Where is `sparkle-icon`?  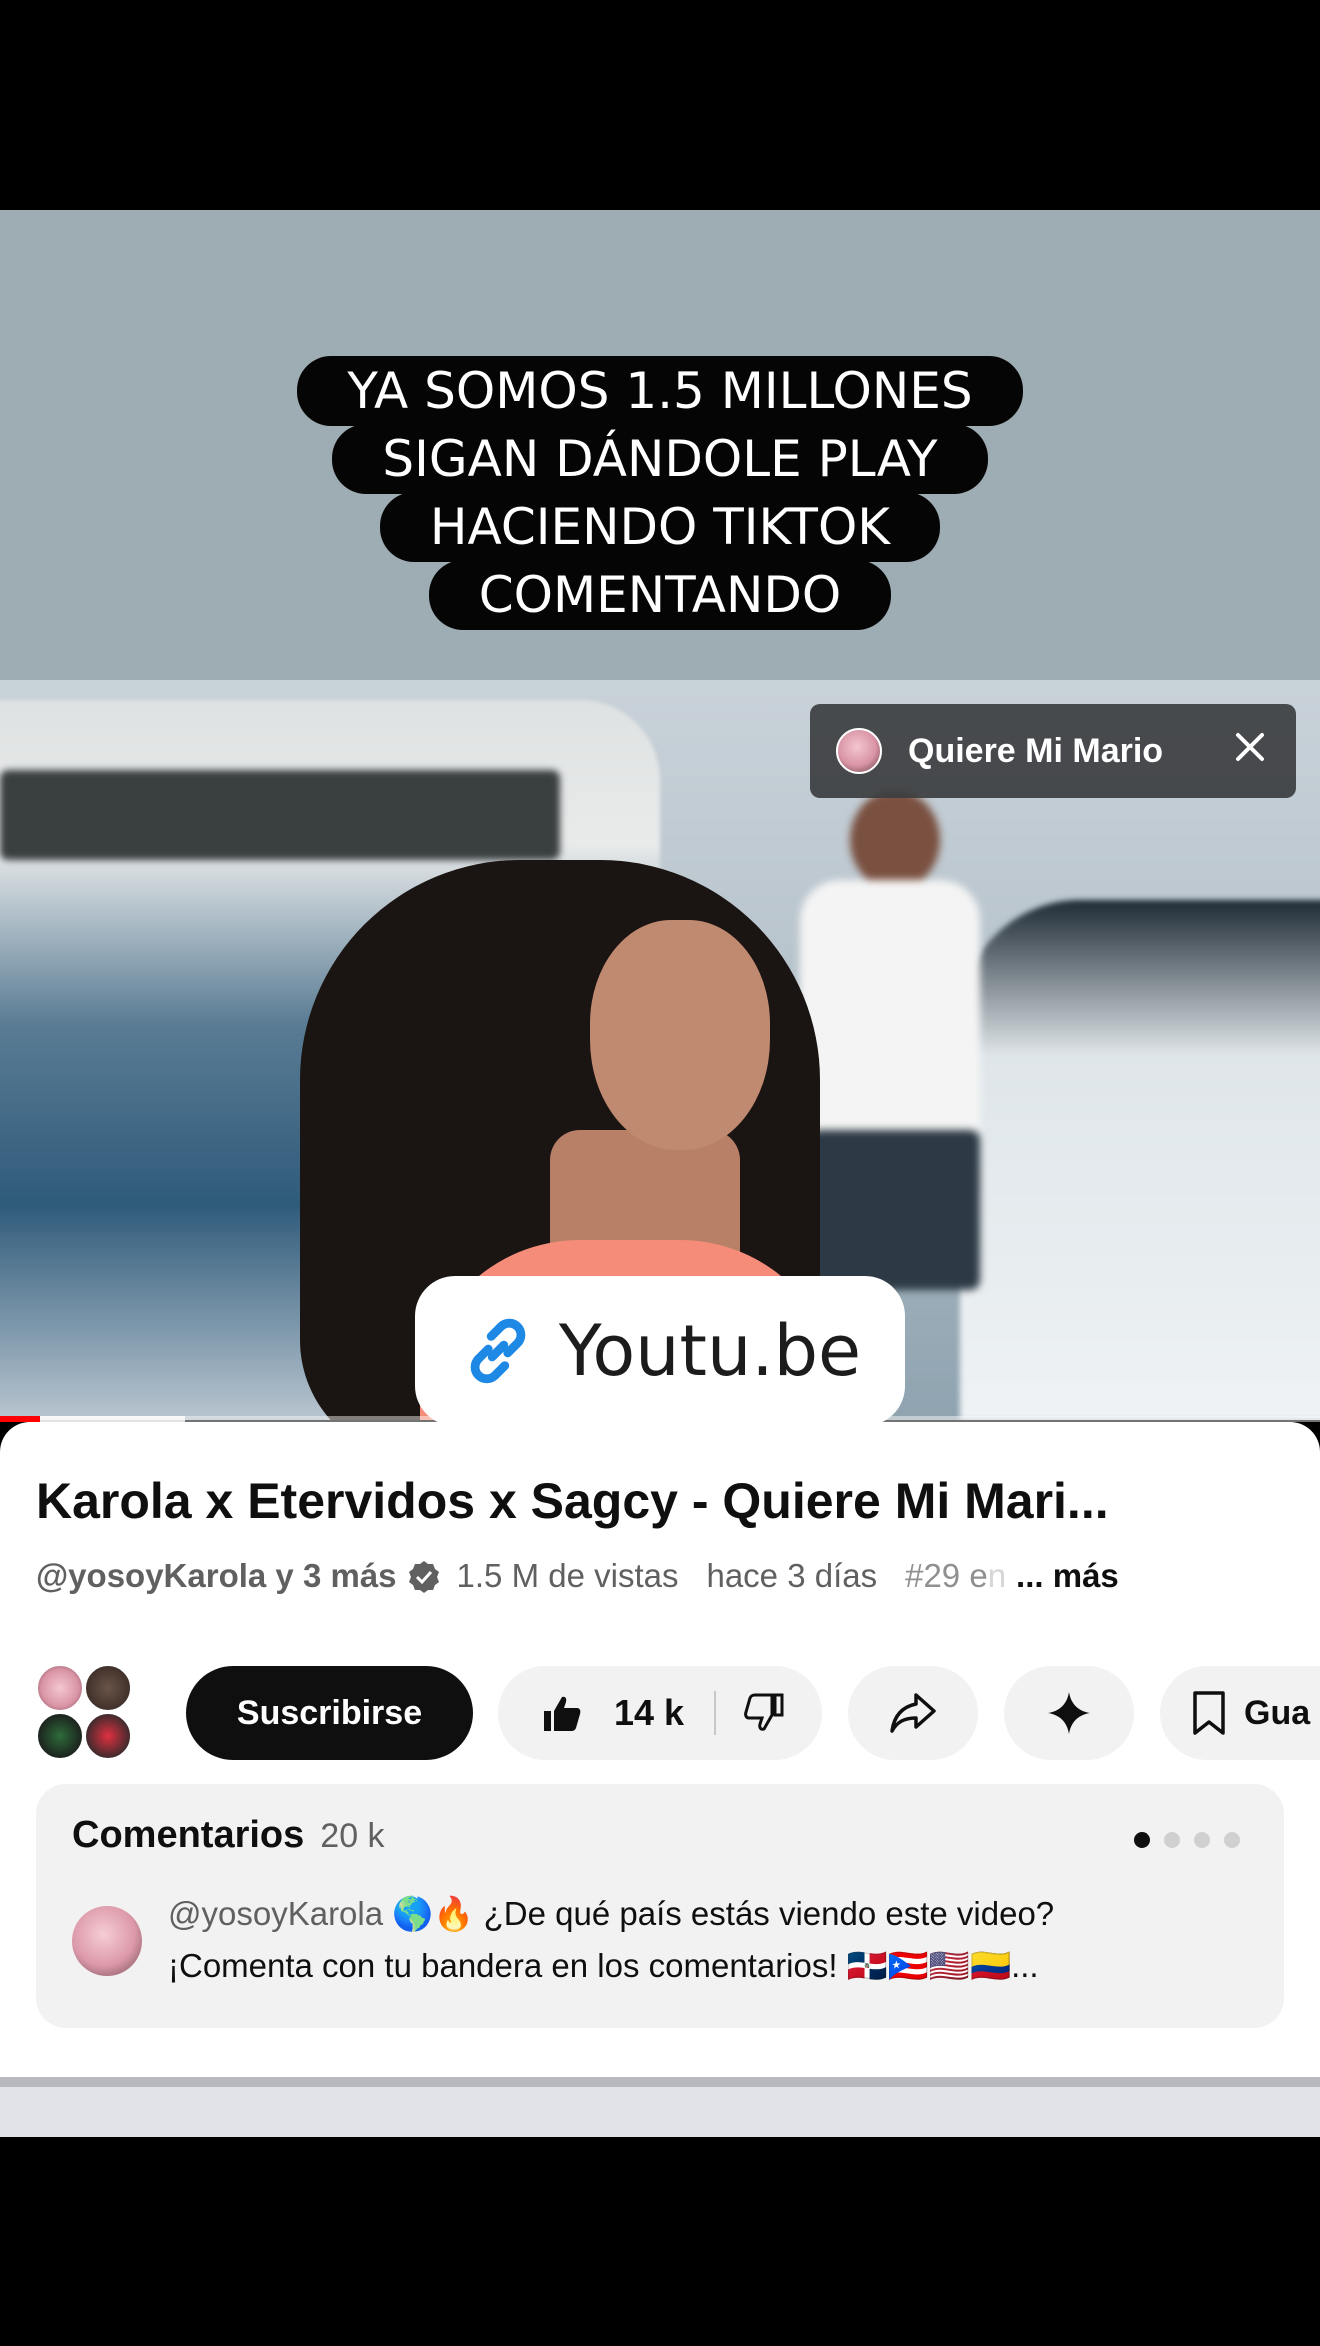 sparkle-icon is located at coordinates (1069, 1713).